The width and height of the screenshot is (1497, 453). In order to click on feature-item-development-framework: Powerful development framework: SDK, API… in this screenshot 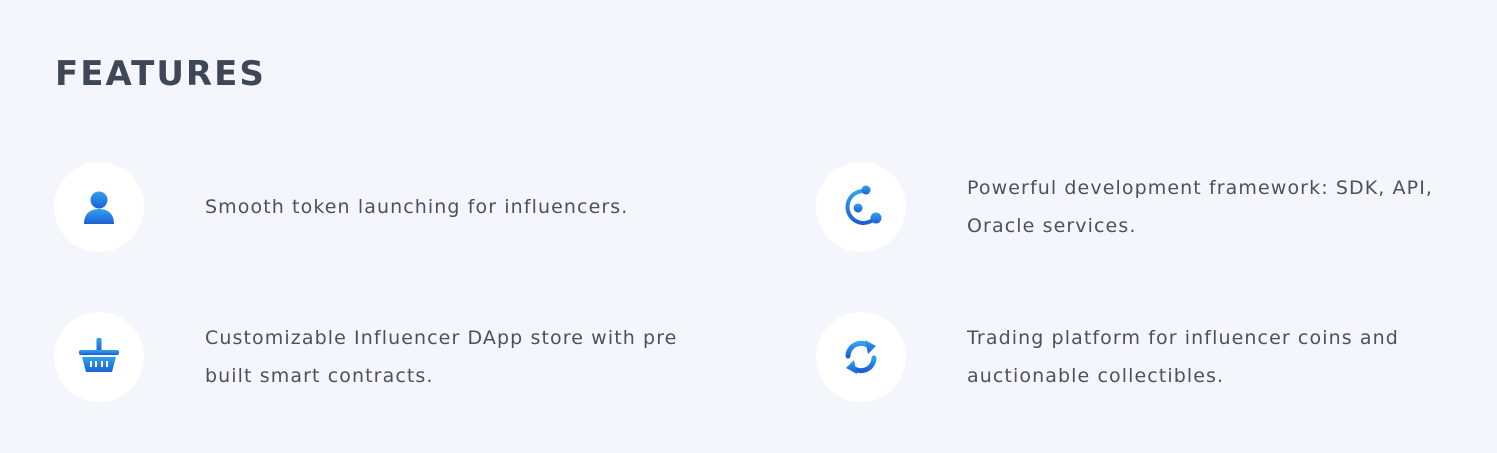, I will do `click(1156, 207)`.